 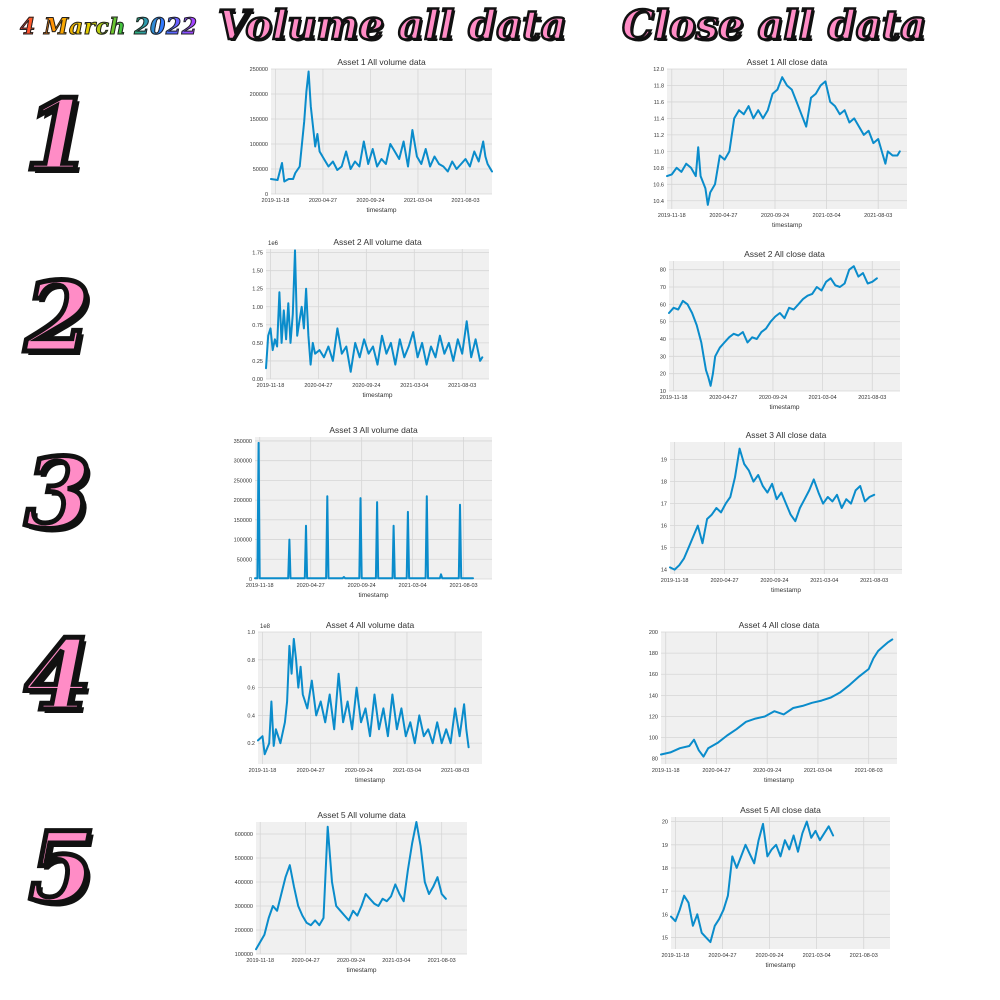 What do you see at coordinates (257, 326) in the screenshot?
I see `y-tick-label: 0.75` at bounding box center [257, 326].